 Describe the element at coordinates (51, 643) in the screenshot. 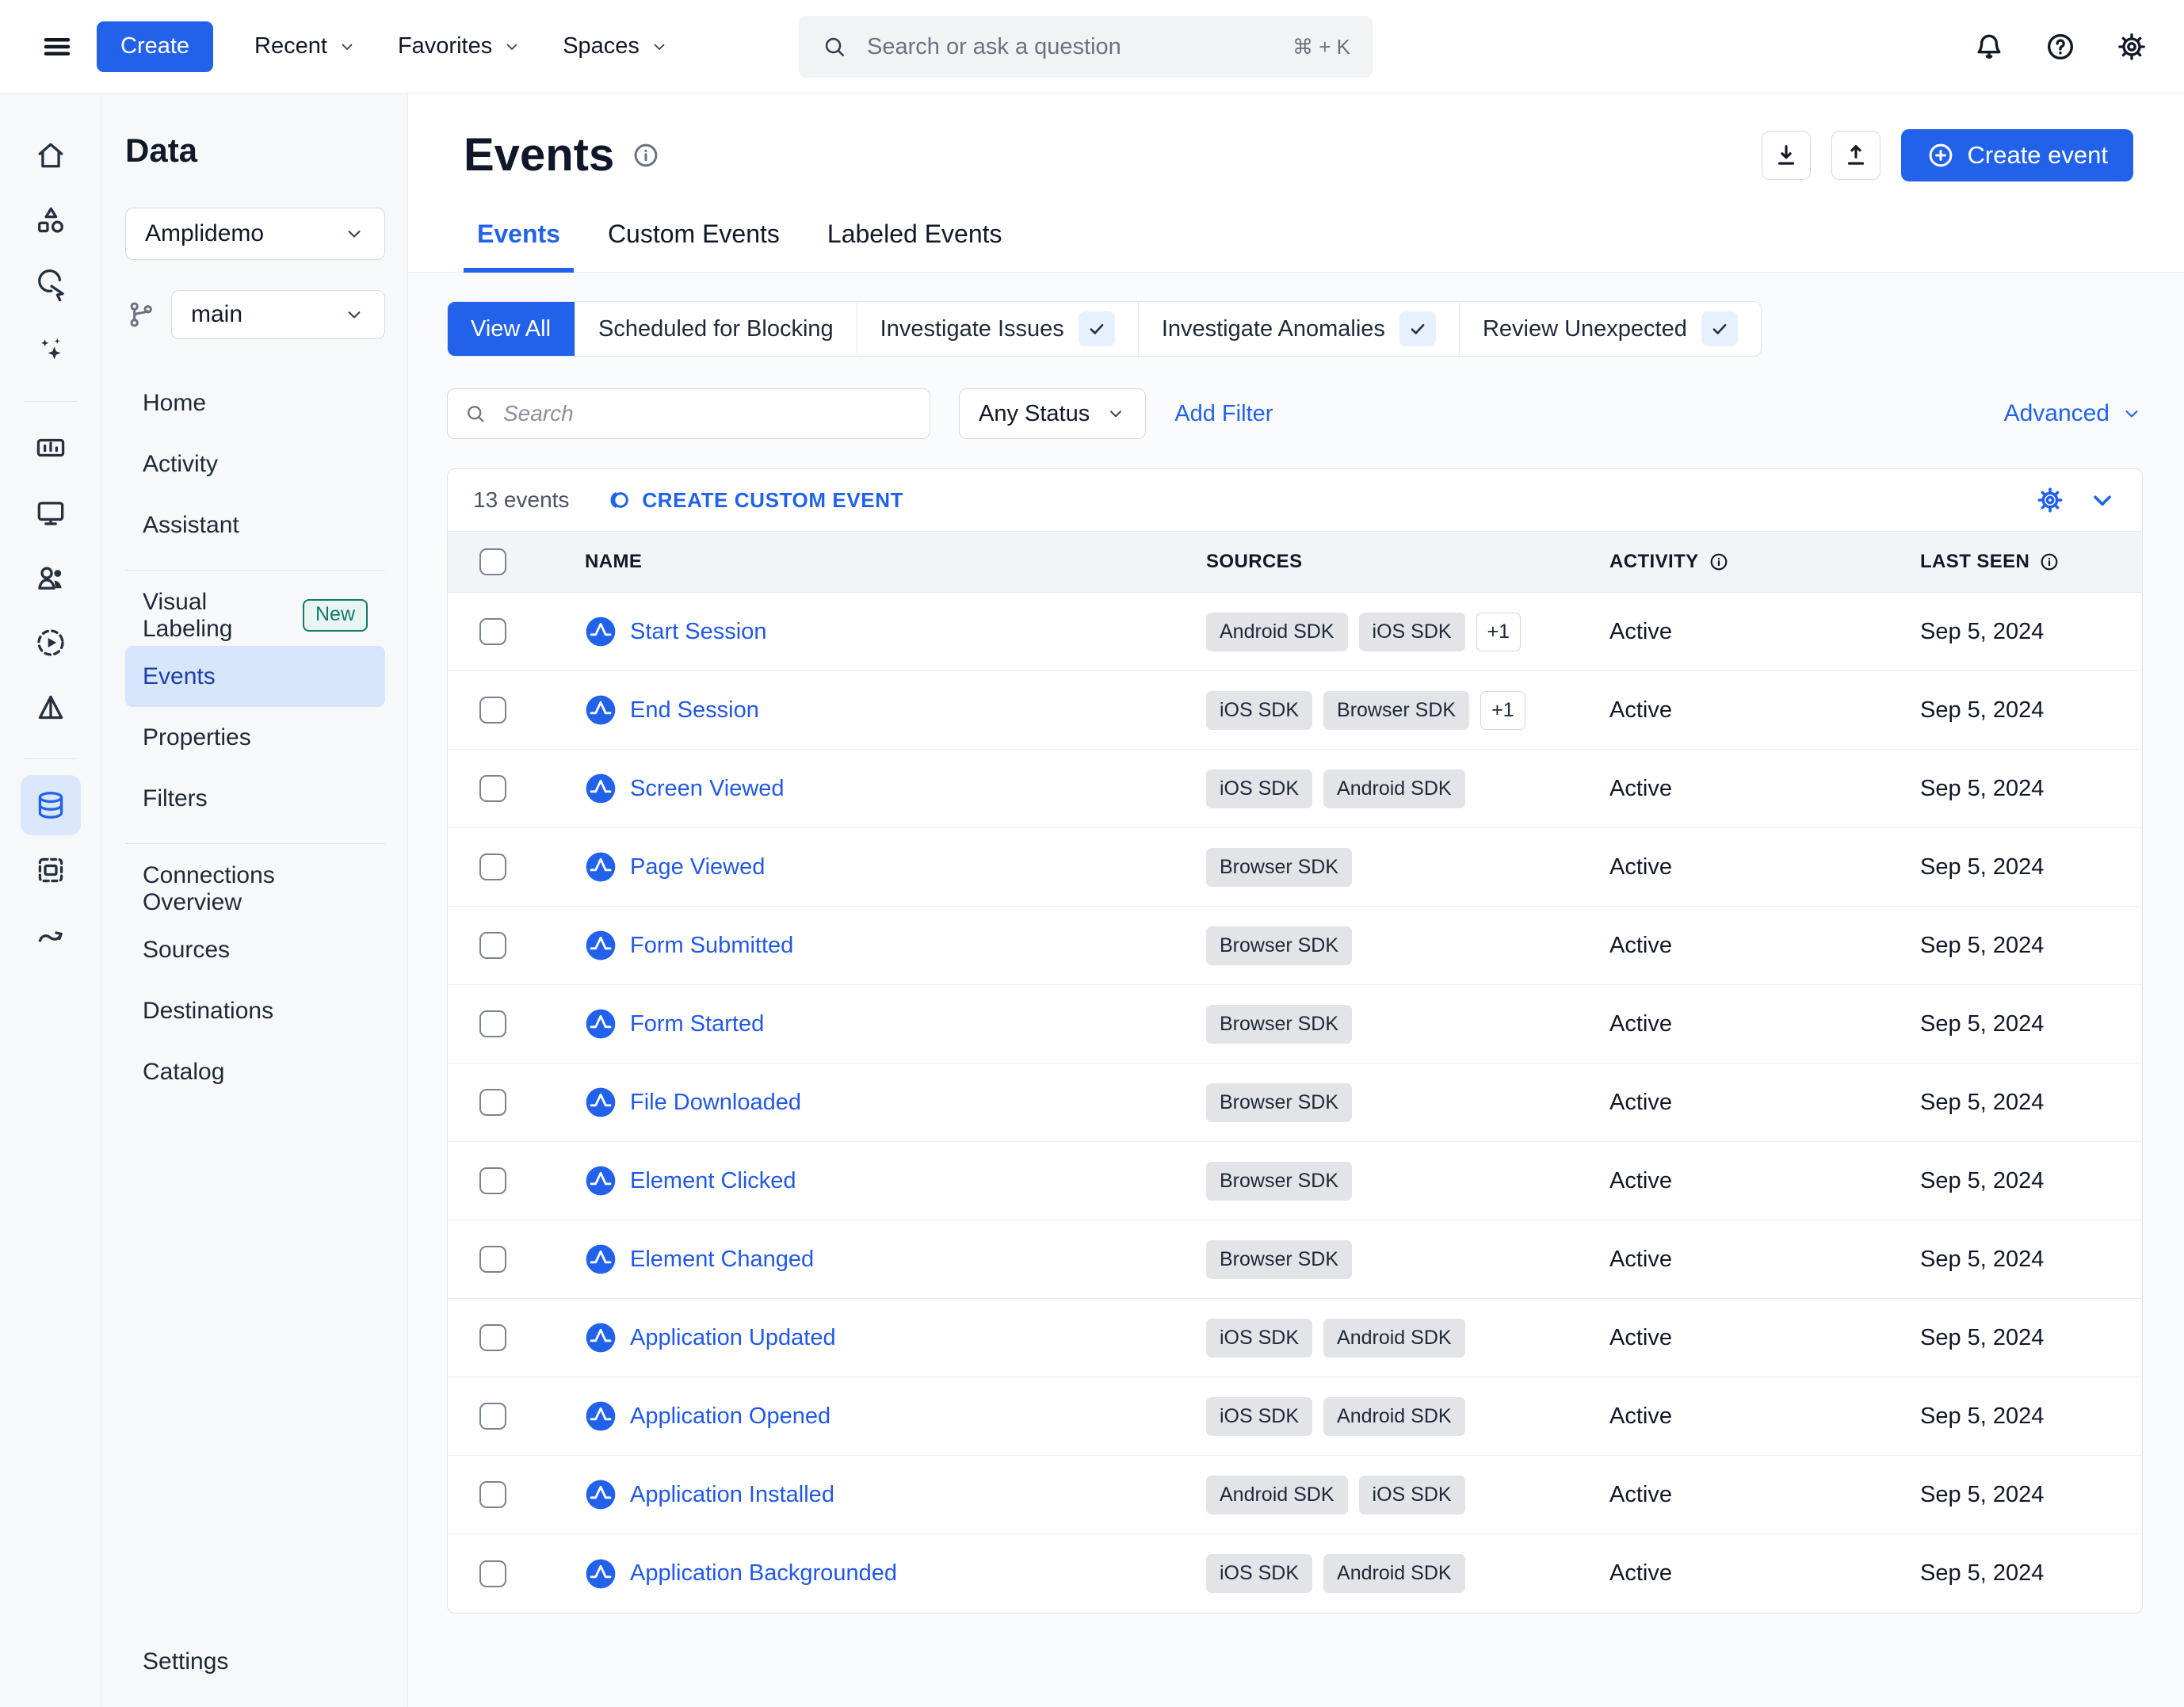

I see `rail-item-session-replay` at that location.